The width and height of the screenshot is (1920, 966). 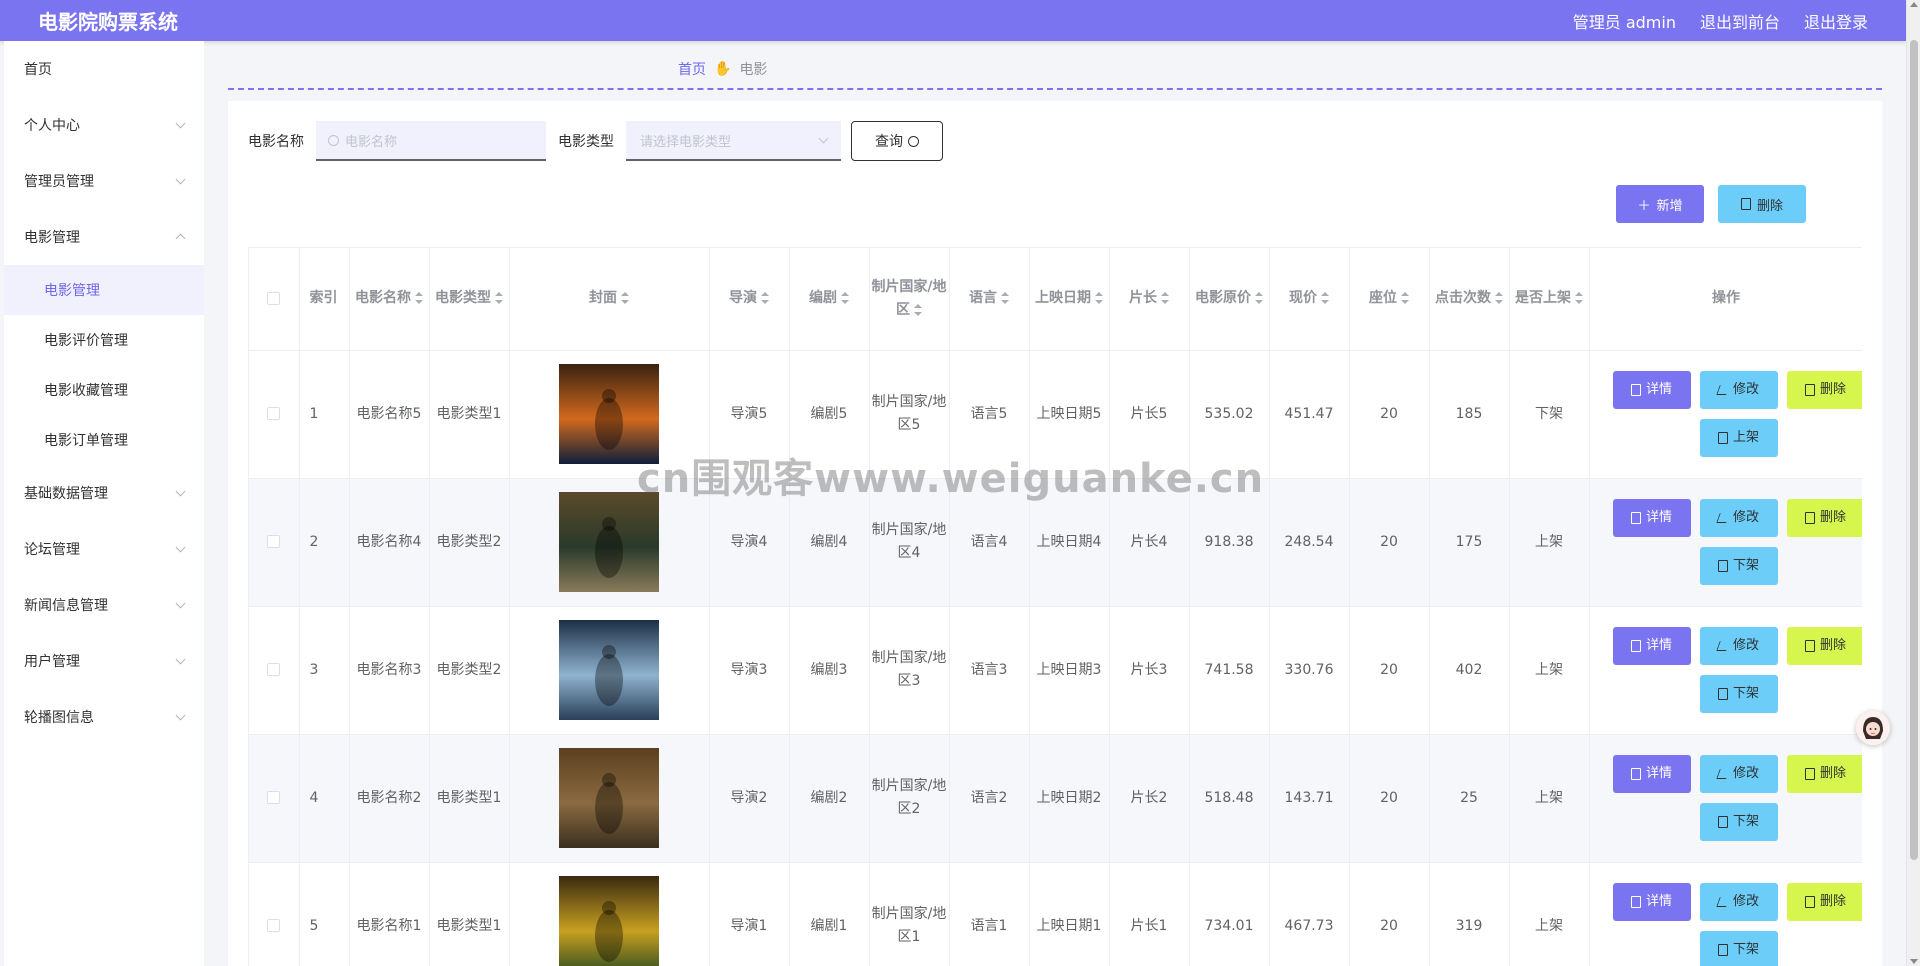 What do you see at coordinates (104, 440) in the screenshot?
I see `sidebar-subitem-movie-order: 电影订单管理` at bounding box center [104, 440].